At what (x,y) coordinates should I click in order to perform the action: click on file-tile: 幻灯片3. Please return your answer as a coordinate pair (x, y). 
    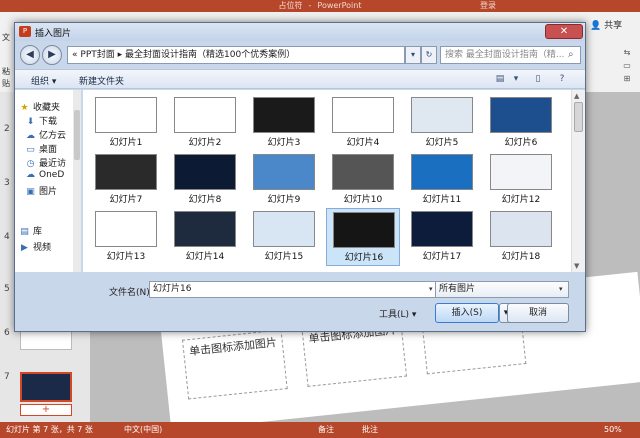
    Looking at the image, I should click on (284, 123).